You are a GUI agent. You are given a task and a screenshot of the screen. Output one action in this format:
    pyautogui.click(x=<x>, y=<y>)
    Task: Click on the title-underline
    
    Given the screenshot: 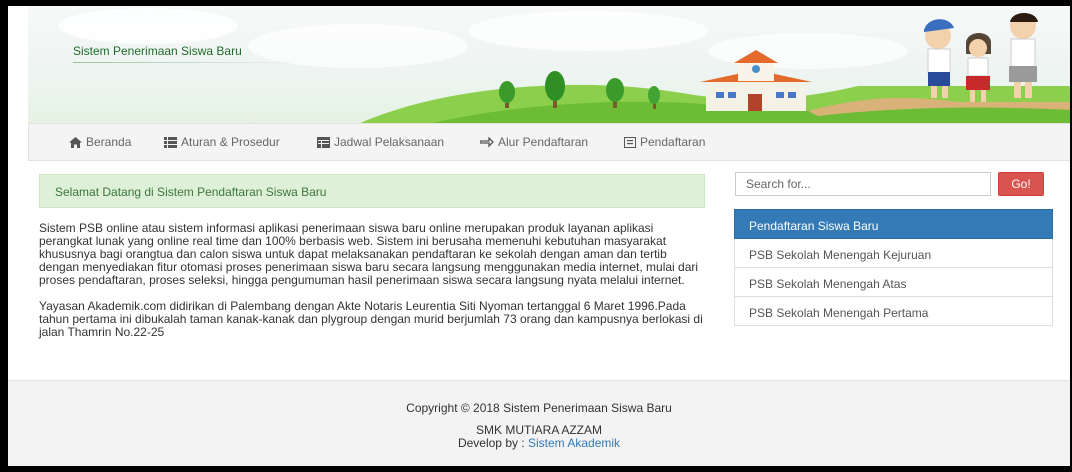 What is the action you would take?
    pyautogui.click(x=188, y=62)
    